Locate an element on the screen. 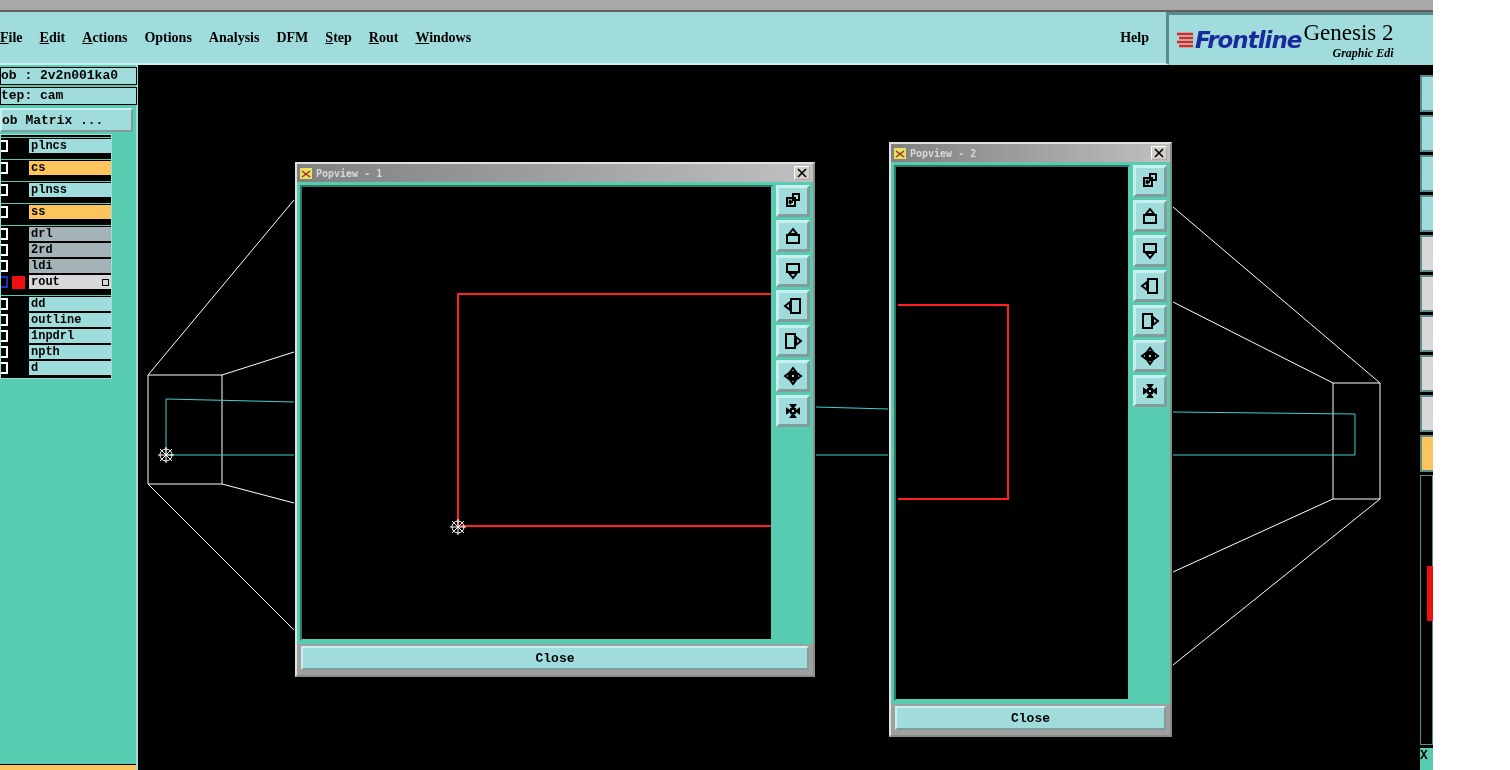 This screenshot has width=1510, height=770. layer-item: ldi is located at coordinates (70, 266).